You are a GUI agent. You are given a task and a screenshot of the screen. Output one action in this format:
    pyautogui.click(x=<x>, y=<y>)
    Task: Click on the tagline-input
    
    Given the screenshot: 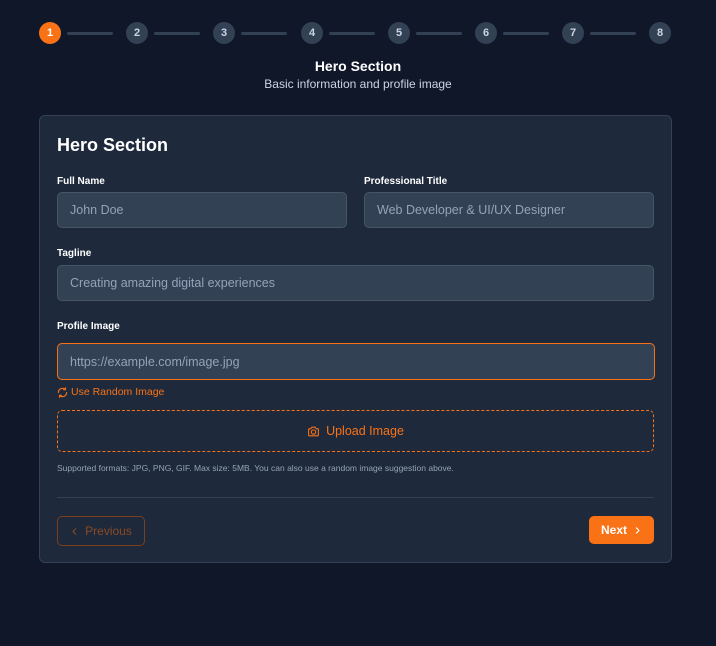 What is the action you would take?
    pyautogui.click(x=355, y=283)
    